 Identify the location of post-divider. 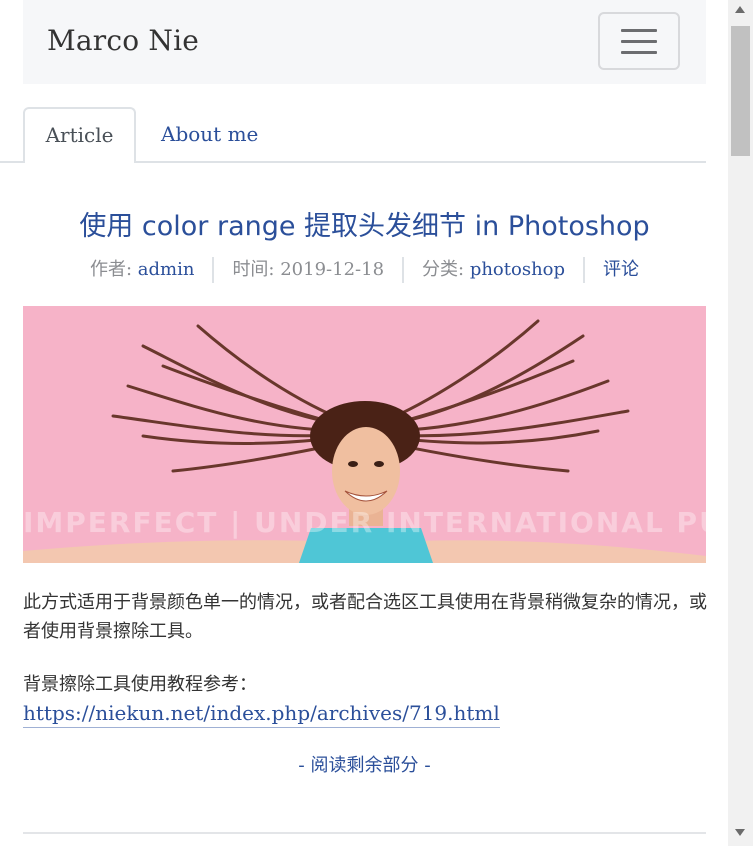
(364, 833).